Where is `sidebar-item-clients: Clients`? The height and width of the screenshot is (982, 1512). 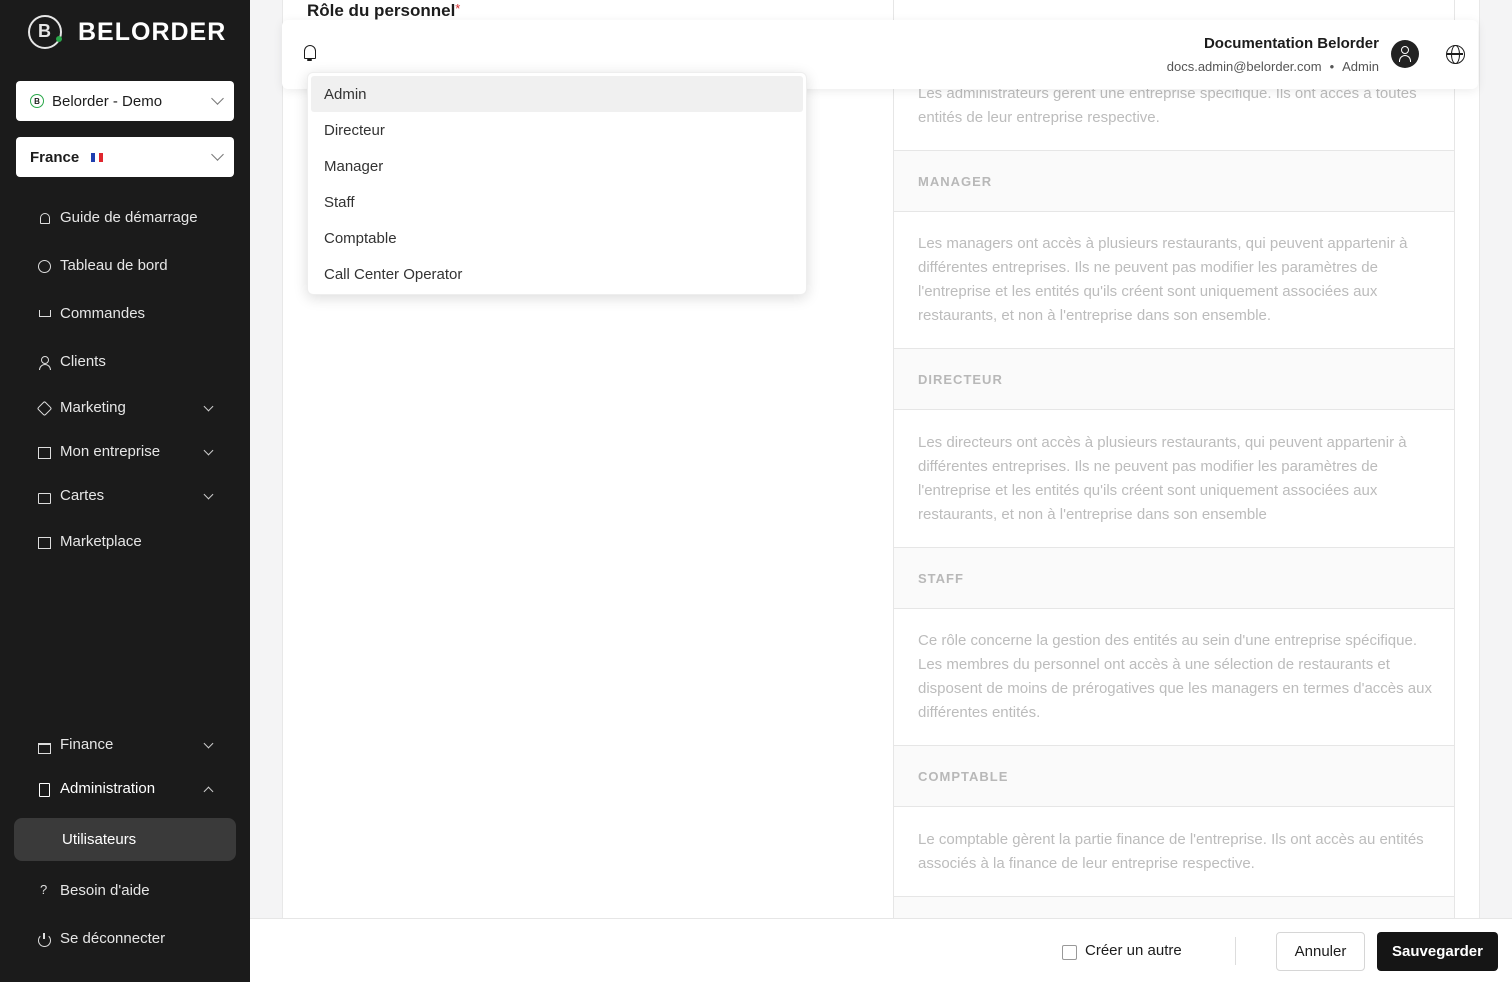
sidebar-item-clients: Clients is located at coordinates (72, 361).